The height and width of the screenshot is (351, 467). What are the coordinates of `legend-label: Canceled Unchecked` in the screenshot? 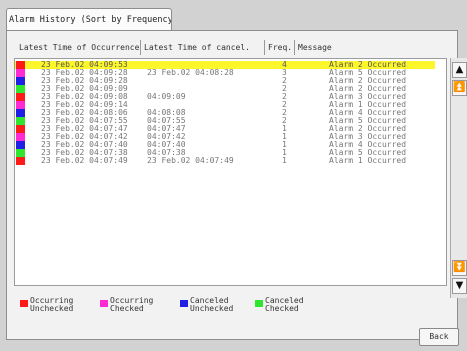 It's located at (211, 305).